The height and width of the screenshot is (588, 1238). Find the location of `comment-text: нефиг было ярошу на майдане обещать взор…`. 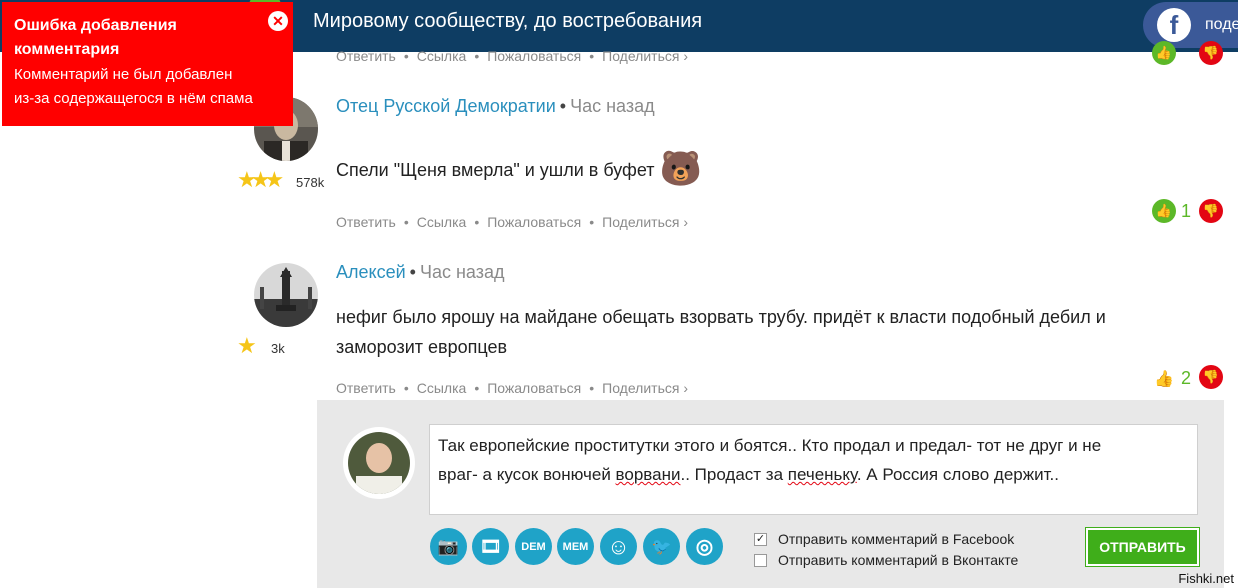

comment-text: нефиг было ярошу на майдане обещать взор… is located at coordinates (721, 332).